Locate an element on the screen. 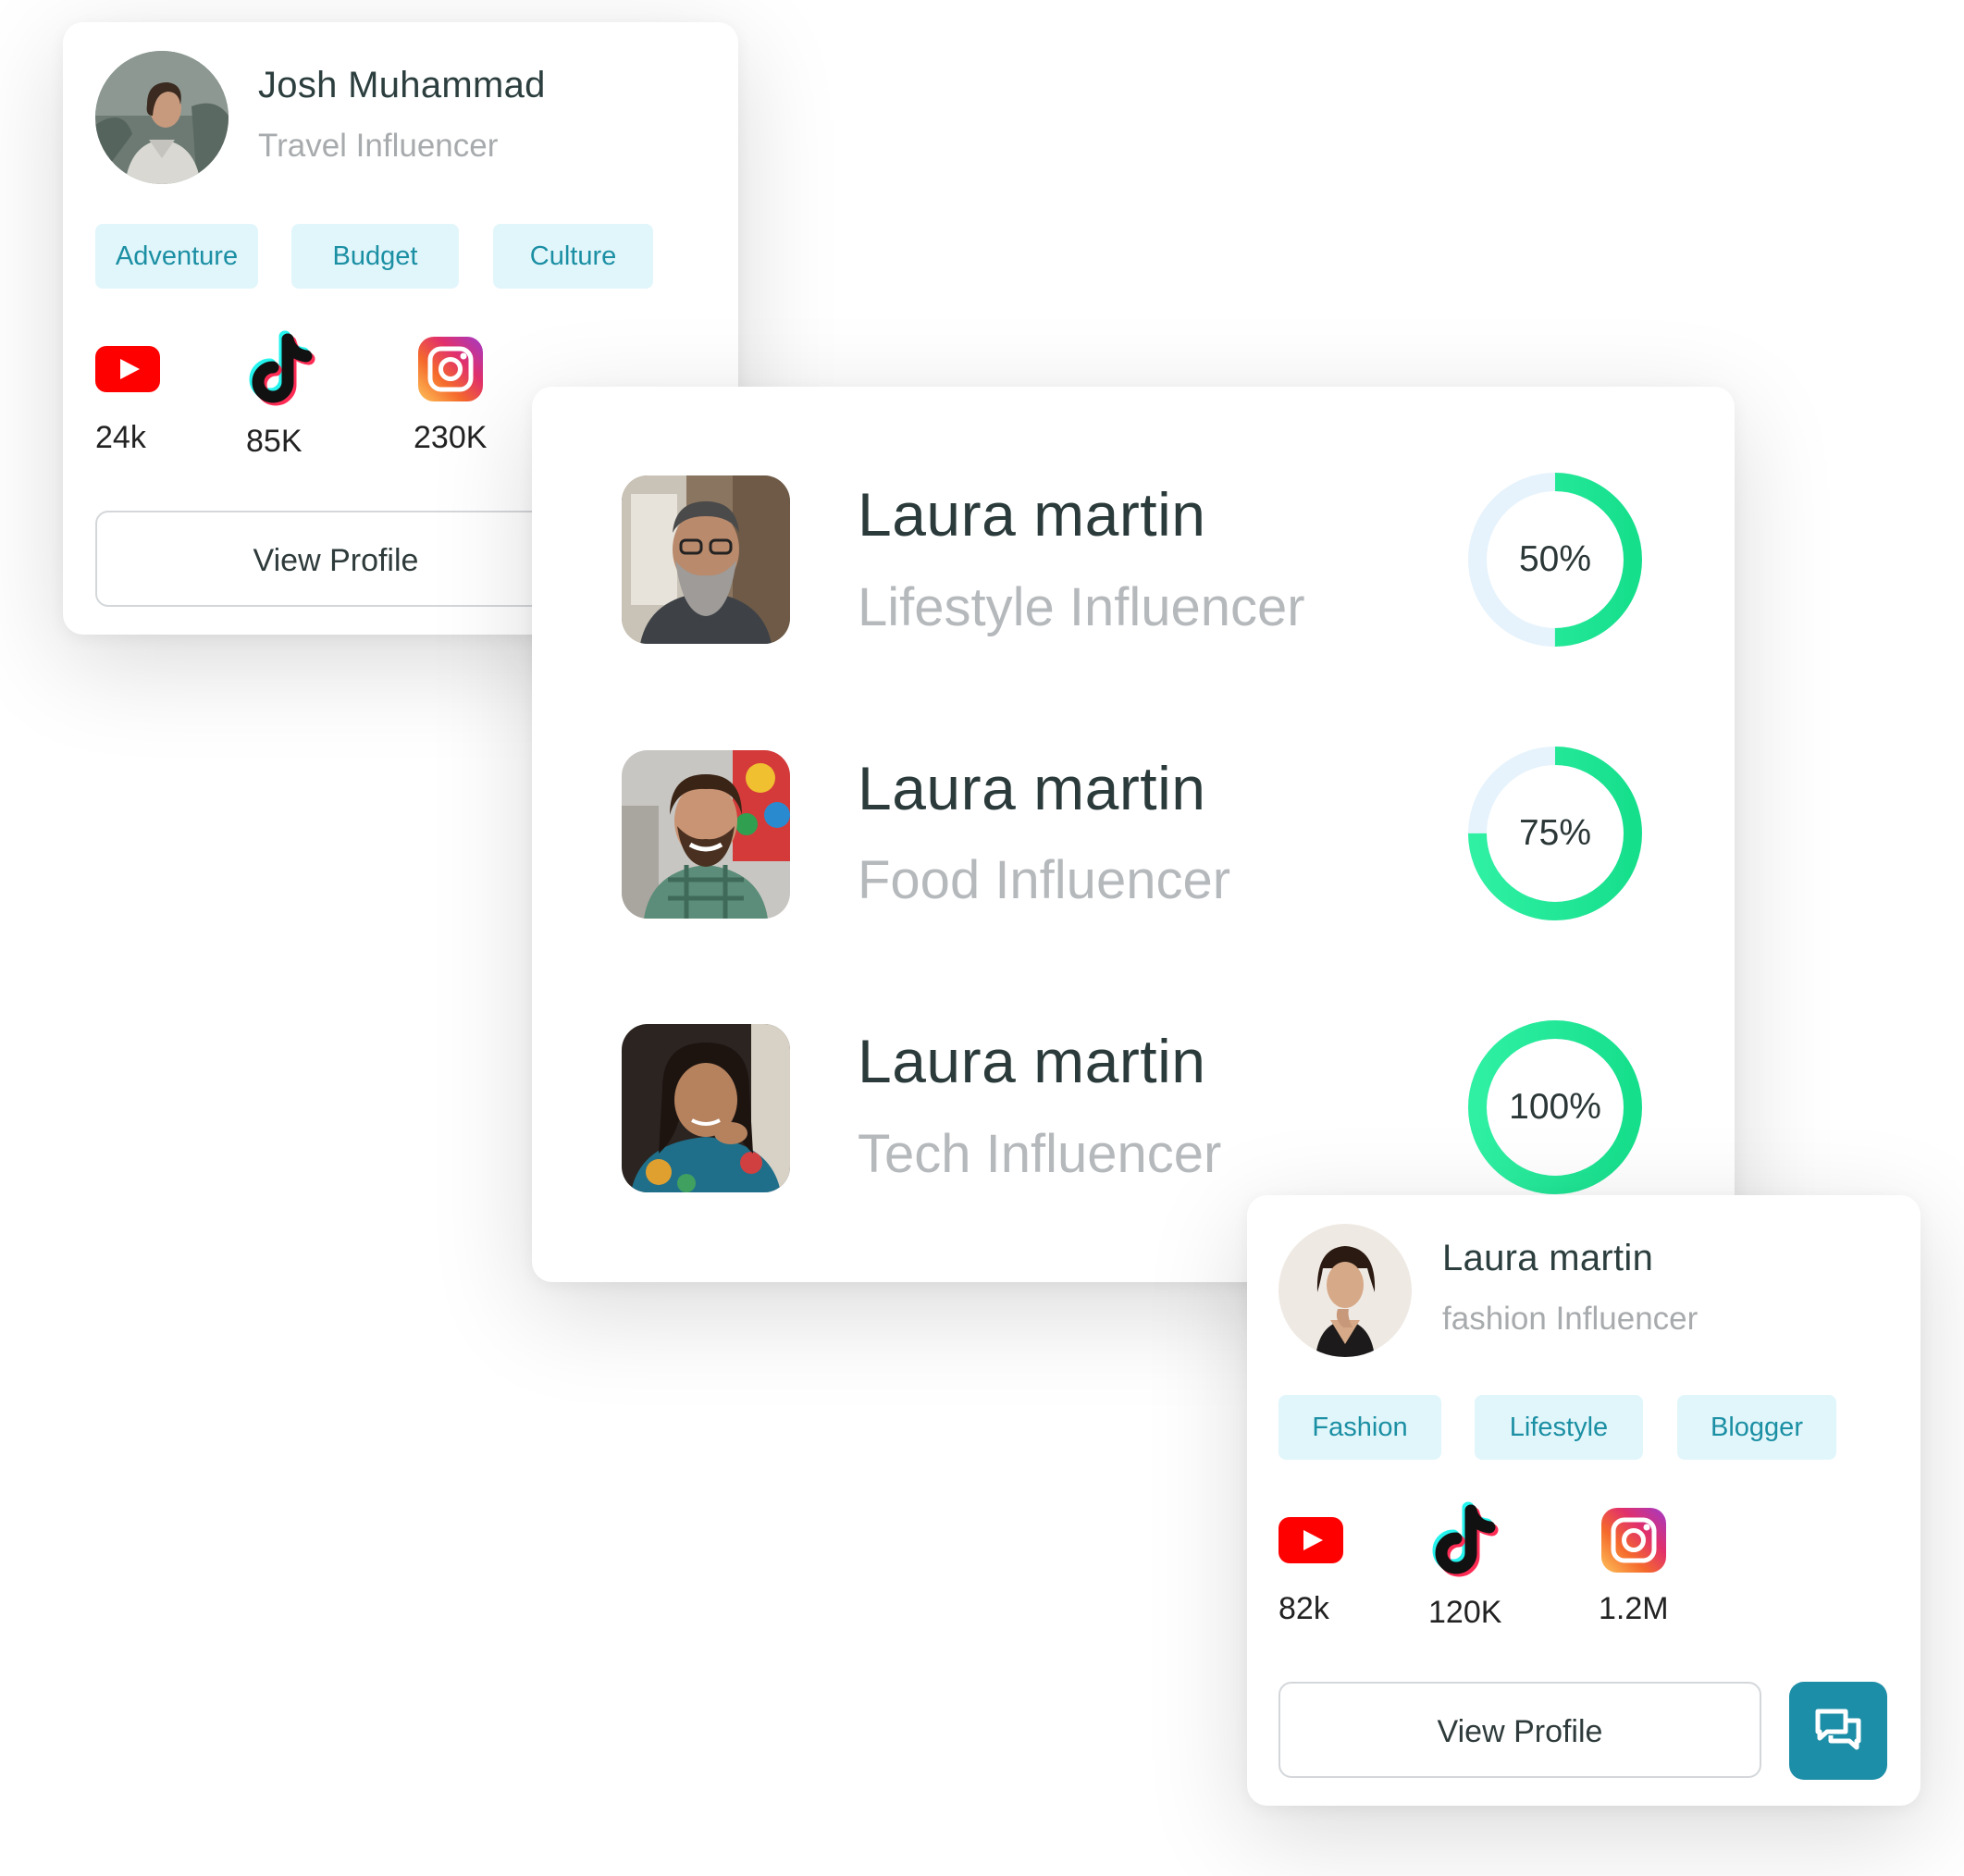 The height and width of the screenshot is (1876, 1964). tag-blogger: Blogger is located at coordinates (1757, 1427).